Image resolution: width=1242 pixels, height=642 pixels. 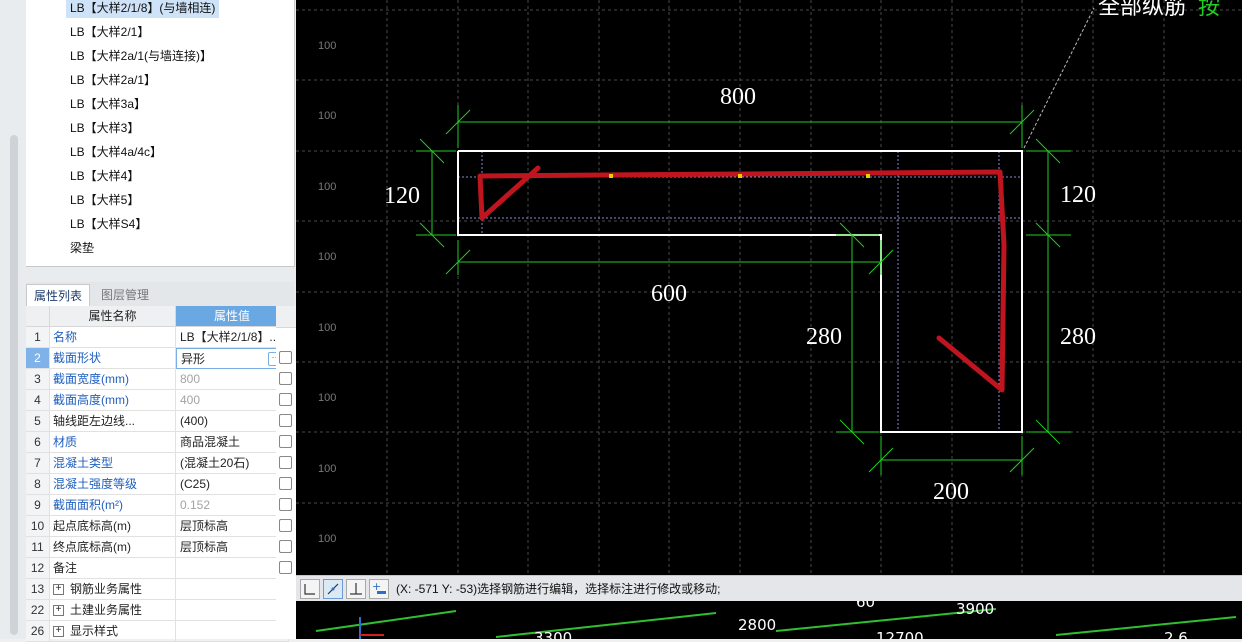 I want to click on property-row: 9 截面面积(m²) 0.152, so click(x=160, y=505).